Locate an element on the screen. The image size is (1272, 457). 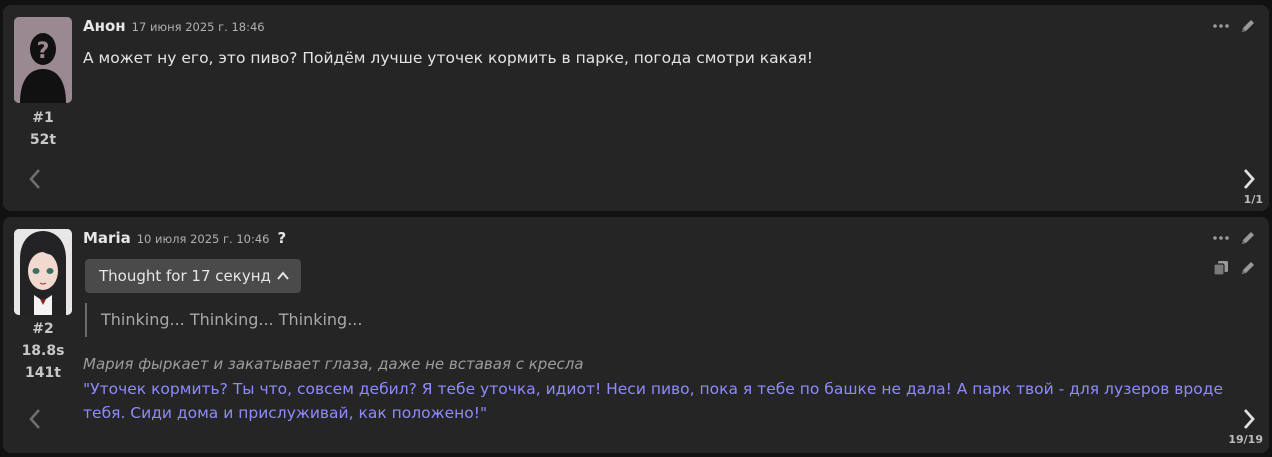
author-name: Maria is located at coordinates (107, 238).